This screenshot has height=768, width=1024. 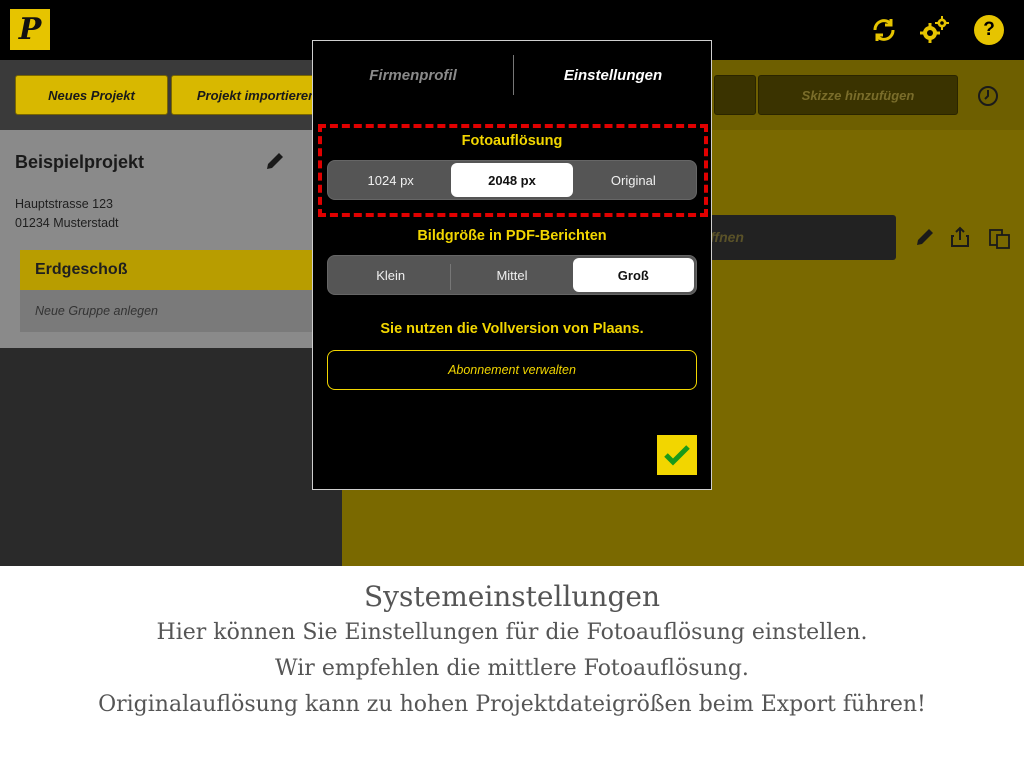 What do you see at coordinates (81, 269) in the screenshot?
I see `floor-label: Erdgeschoß` at bounding box center [81, 269].